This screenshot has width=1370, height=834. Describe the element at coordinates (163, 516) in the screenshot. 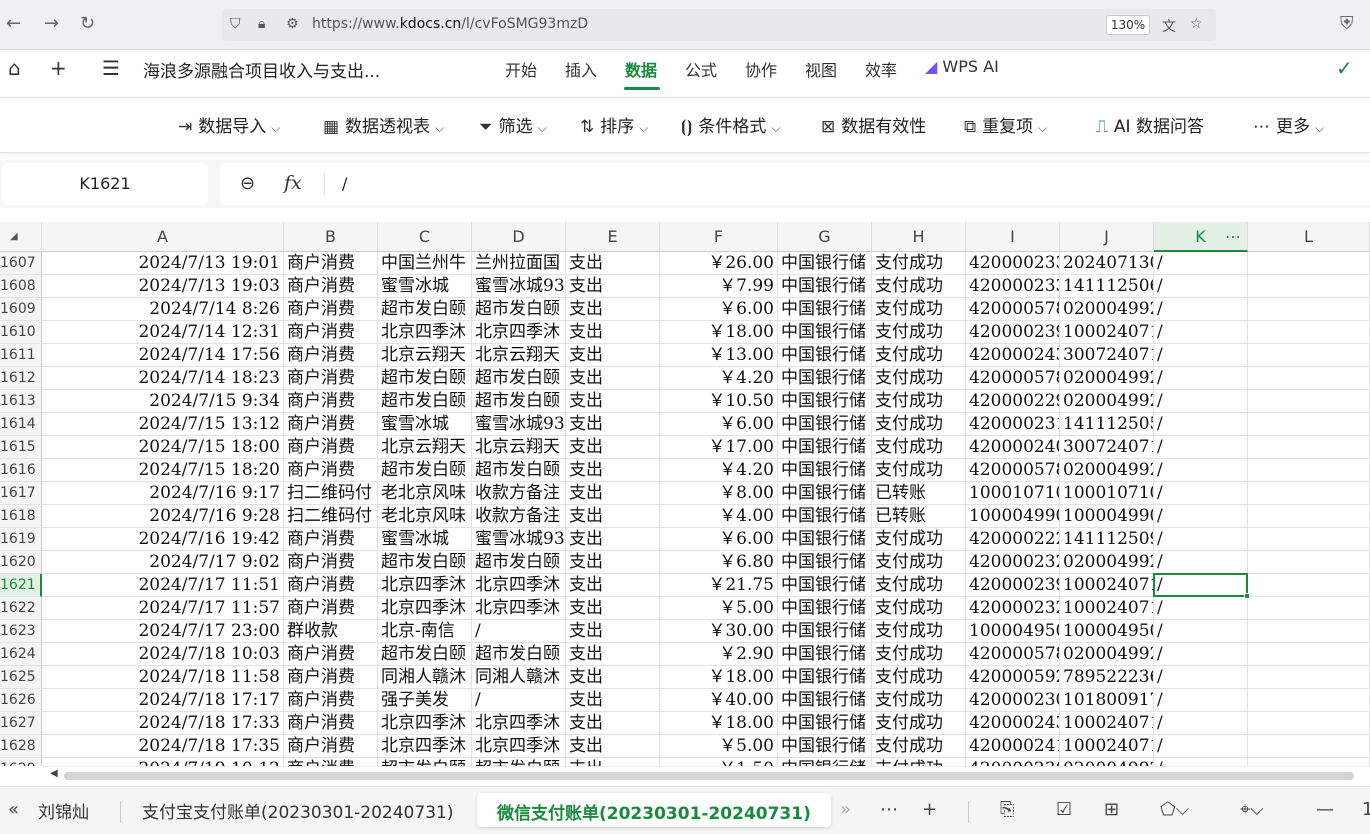

I see `cell-a1618: 2024/7/16 9:28` at that location.